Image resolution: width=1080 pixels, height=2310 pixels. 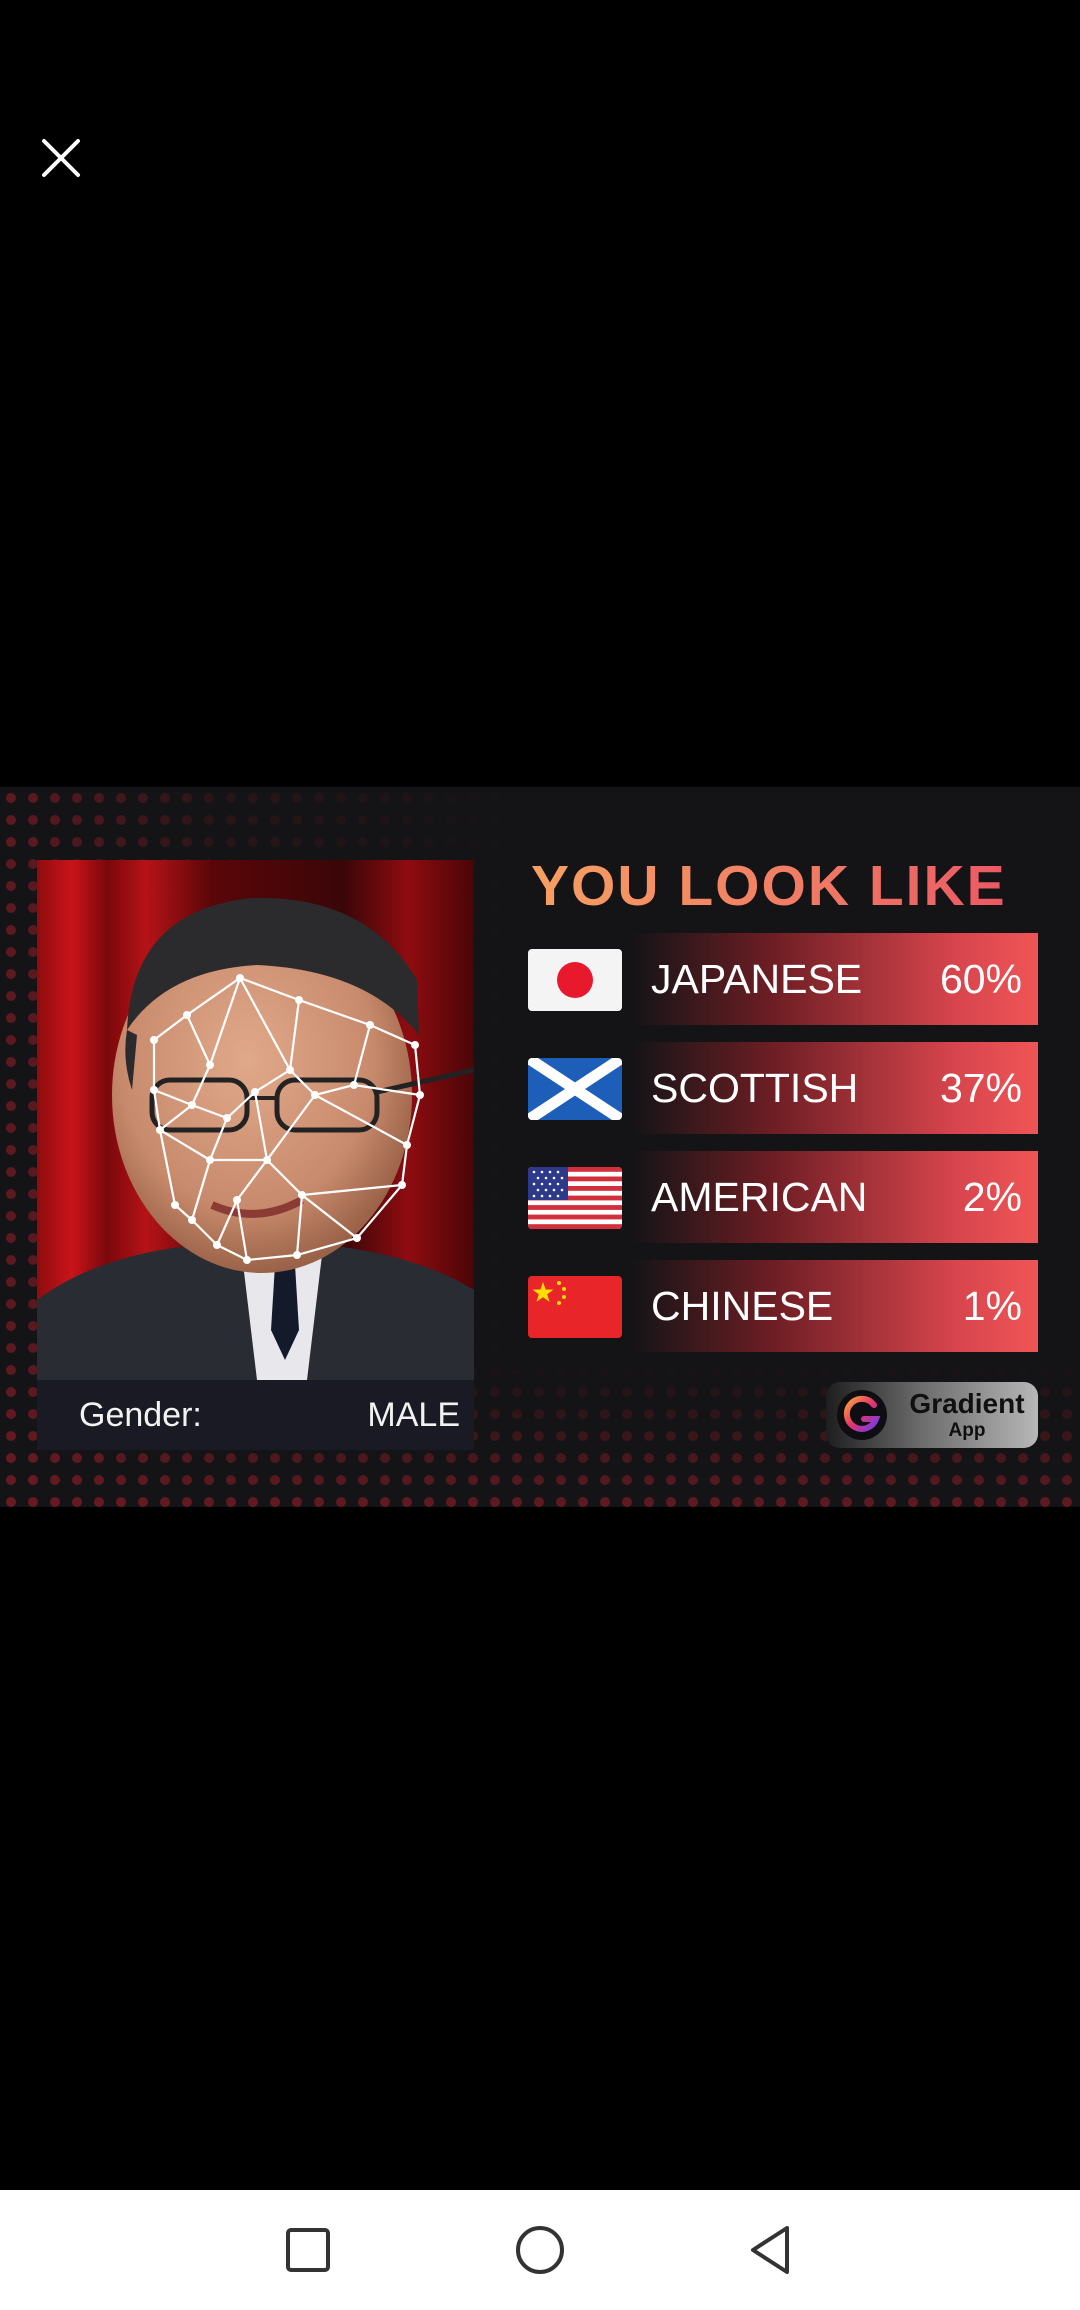 I want to click on brand-name: Gradient, so click(x=967, y=1403).